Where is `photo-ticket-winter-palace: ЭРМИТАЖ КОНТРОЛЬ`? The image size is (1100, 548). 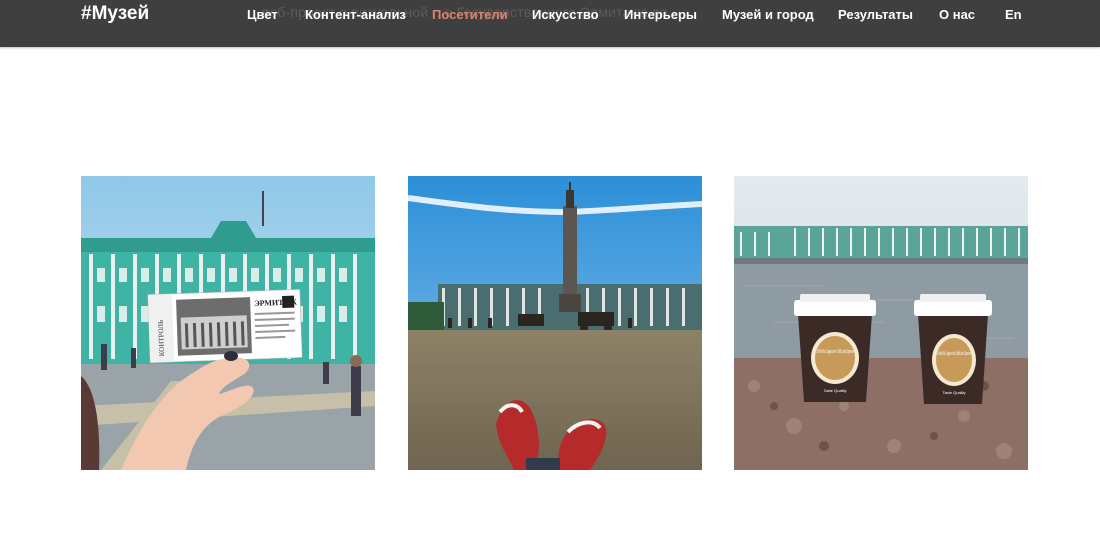 photo-ticket-winter-palace: ЭРМИТАЖ КОНТРОЛЬ is located at coordinates (228, 323).